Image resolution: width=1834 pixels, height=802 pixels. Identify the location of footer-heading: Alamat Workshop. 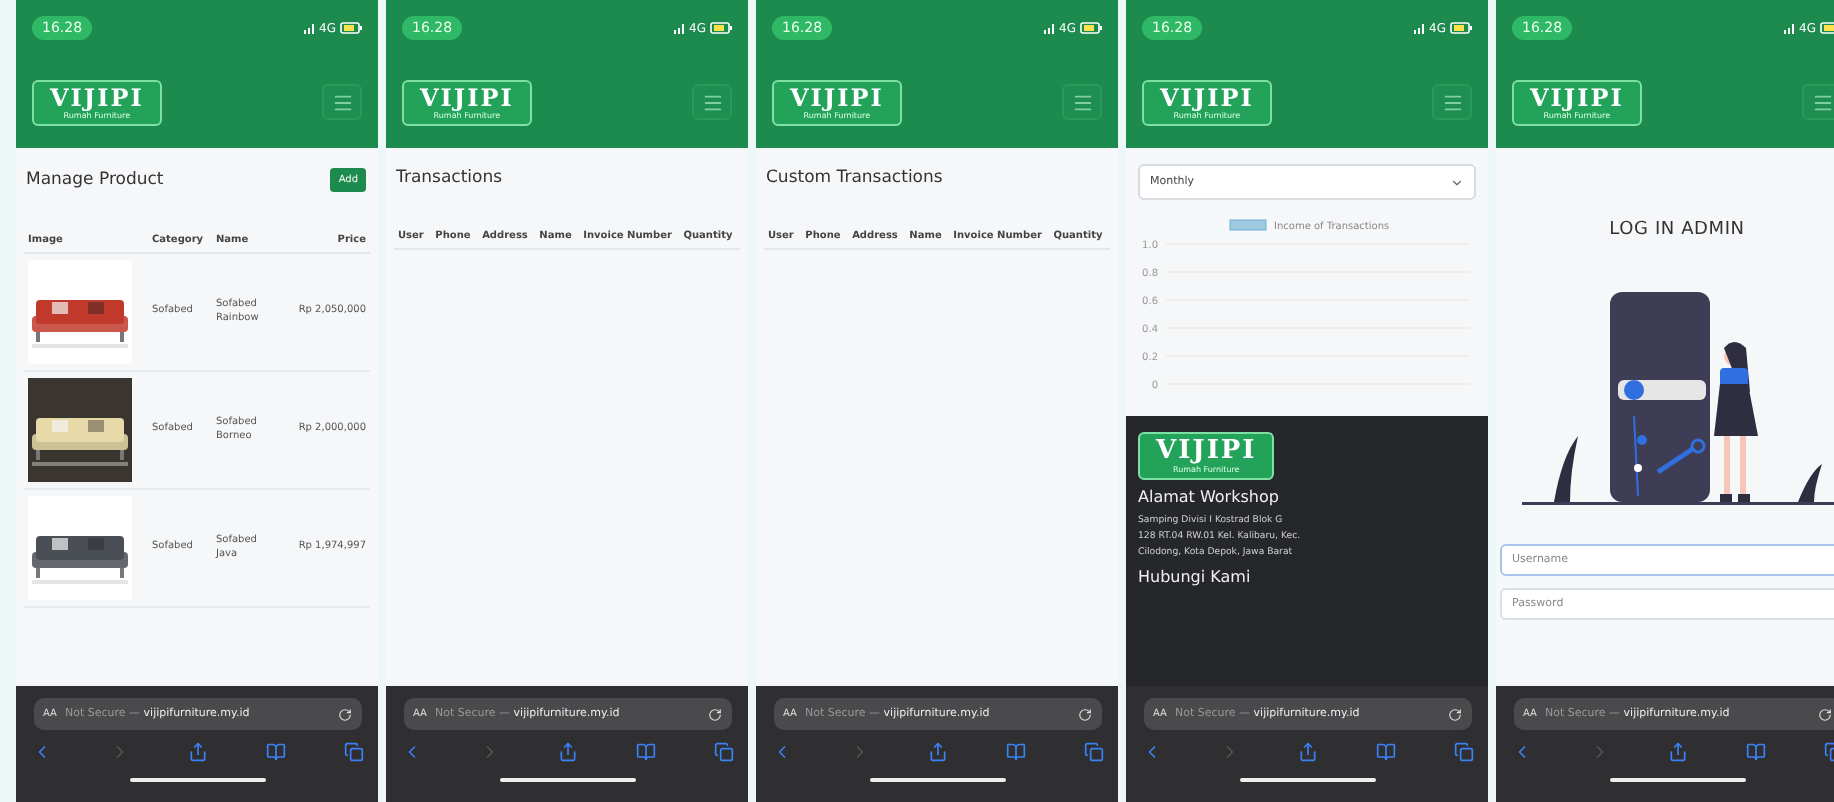
(1208, 497).